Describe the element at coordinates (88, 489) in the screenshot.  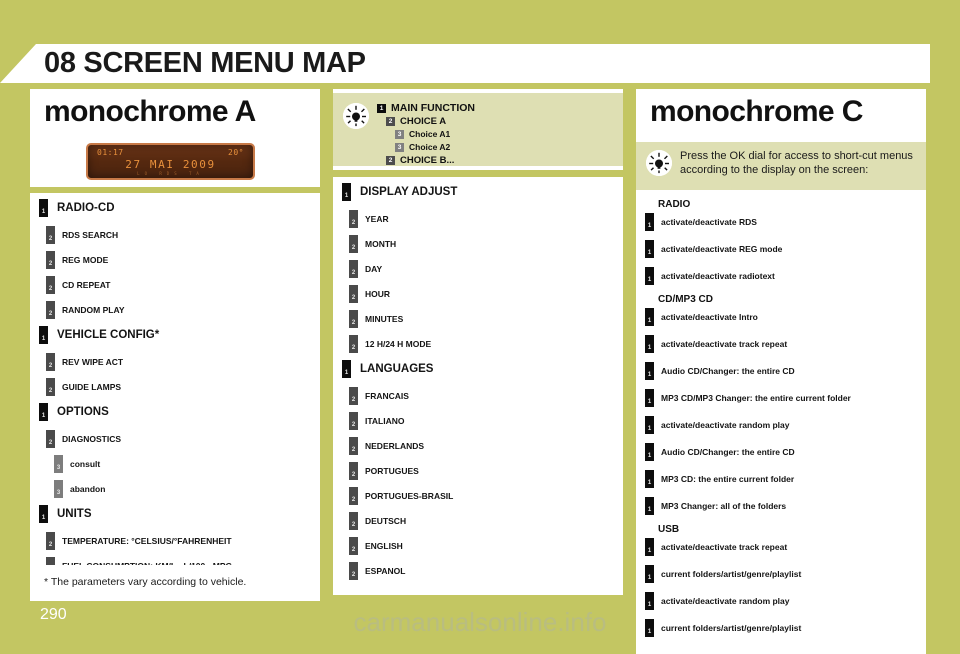
I see `menu-item-label: abandon` at that location.